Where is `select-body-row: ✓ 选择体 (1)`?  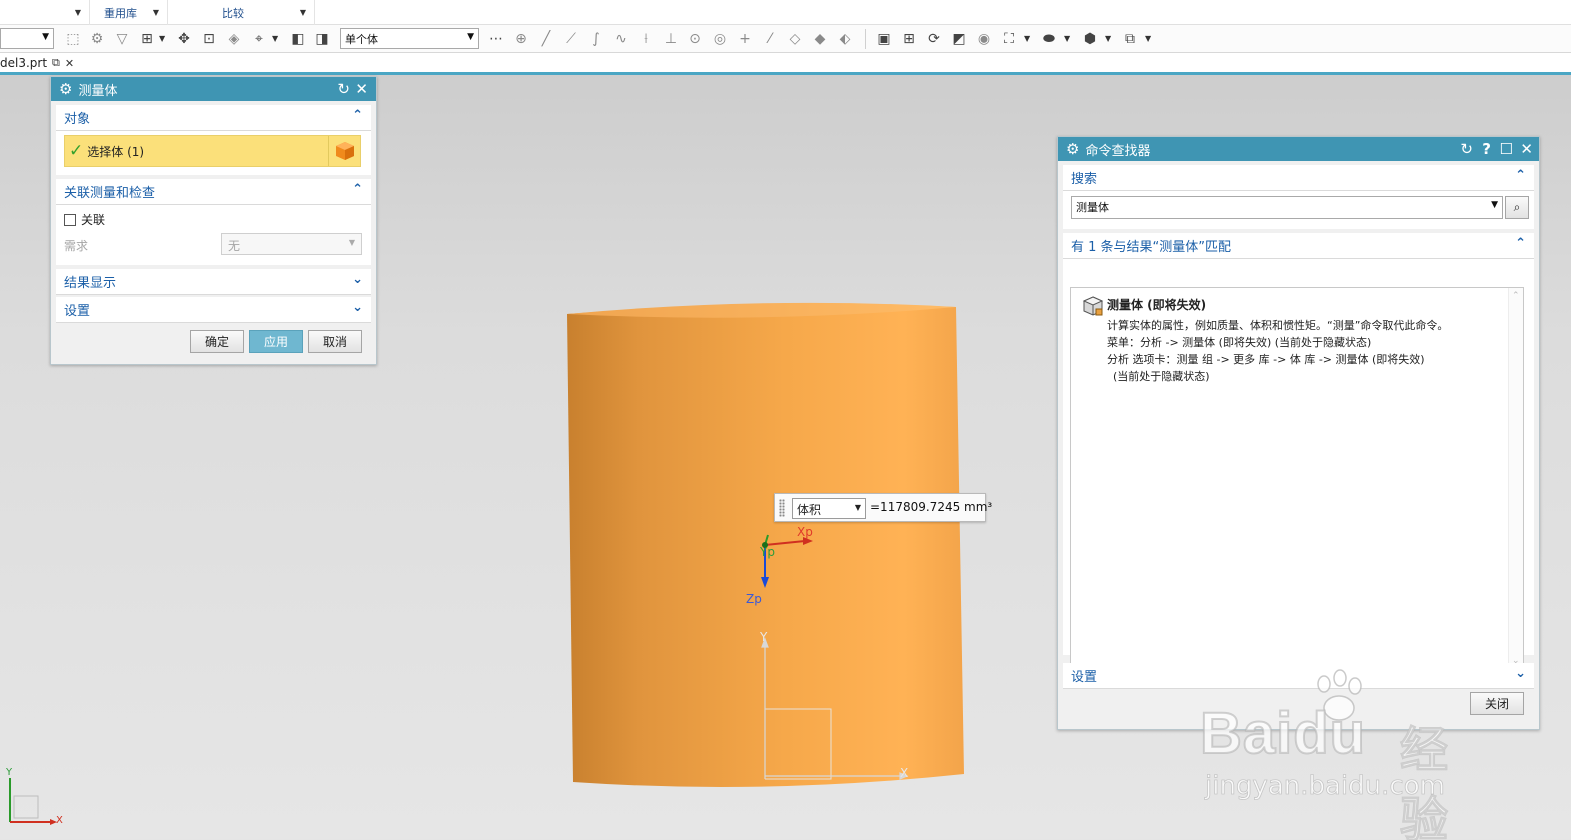 select-body-row: ✓ 选择体 (1) is located at coordinates (212, 151).